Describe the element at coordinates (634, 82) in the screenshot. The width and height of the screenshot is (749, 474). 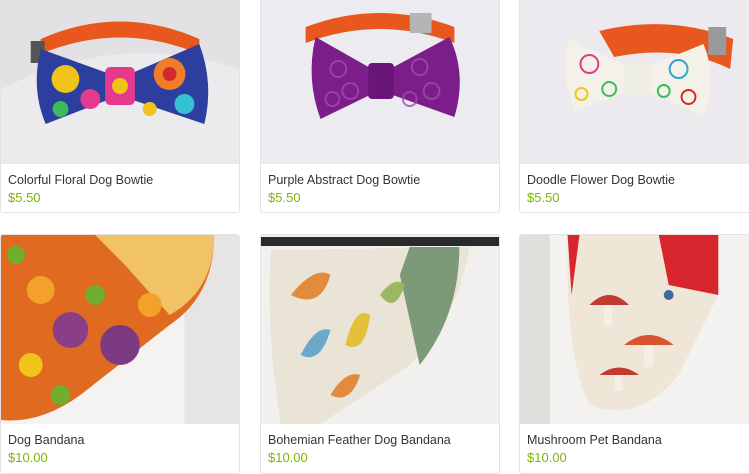
I see `bowtie-doodle-image` at that location.